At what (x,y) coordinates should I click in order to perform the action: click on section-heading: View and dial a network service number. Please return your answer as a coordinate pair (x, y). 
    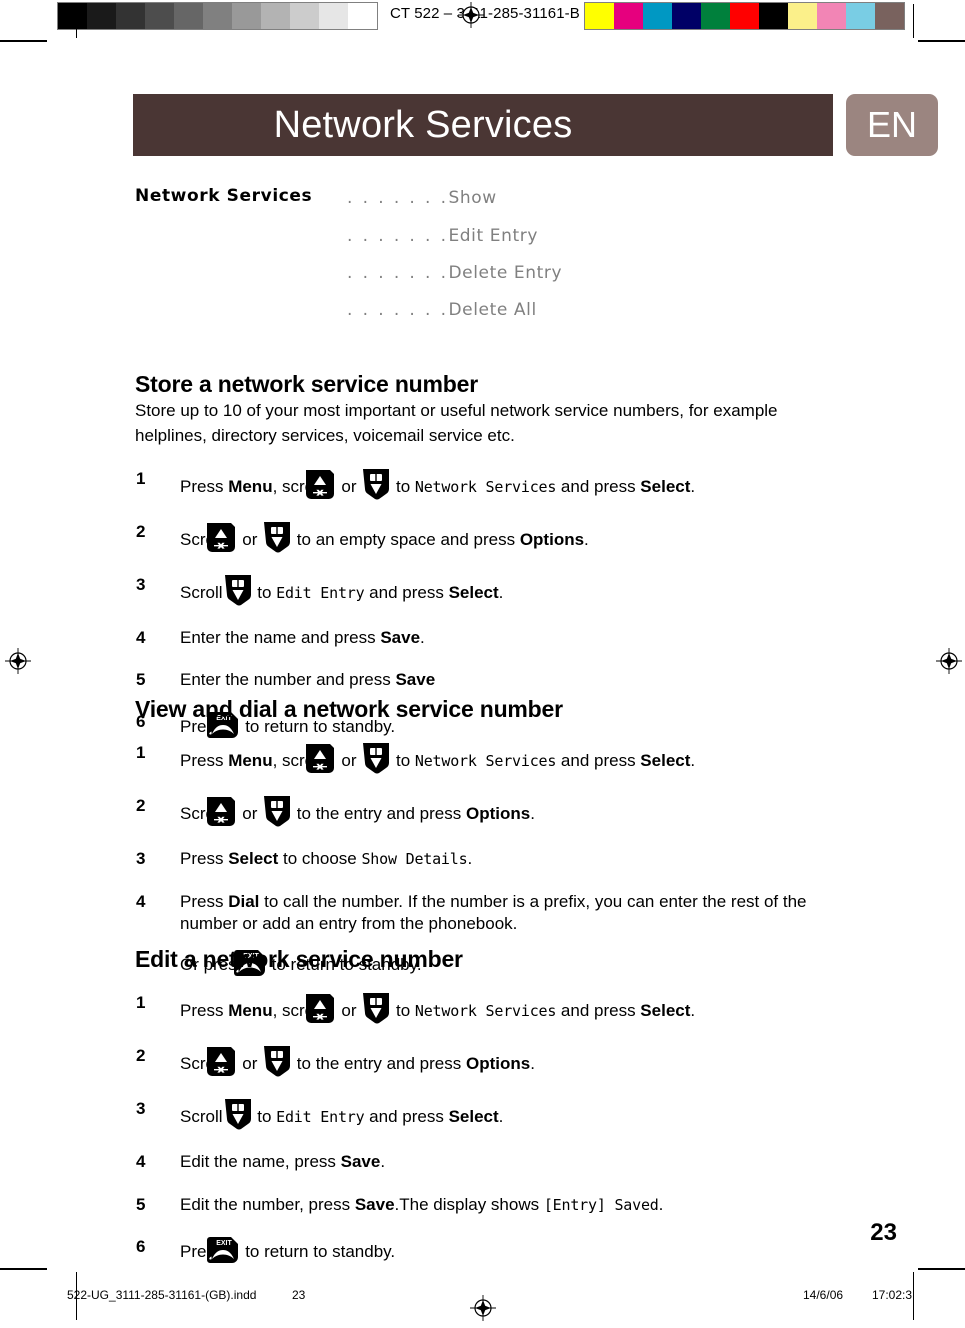
    Looking at the image, I should click on (349, 709).